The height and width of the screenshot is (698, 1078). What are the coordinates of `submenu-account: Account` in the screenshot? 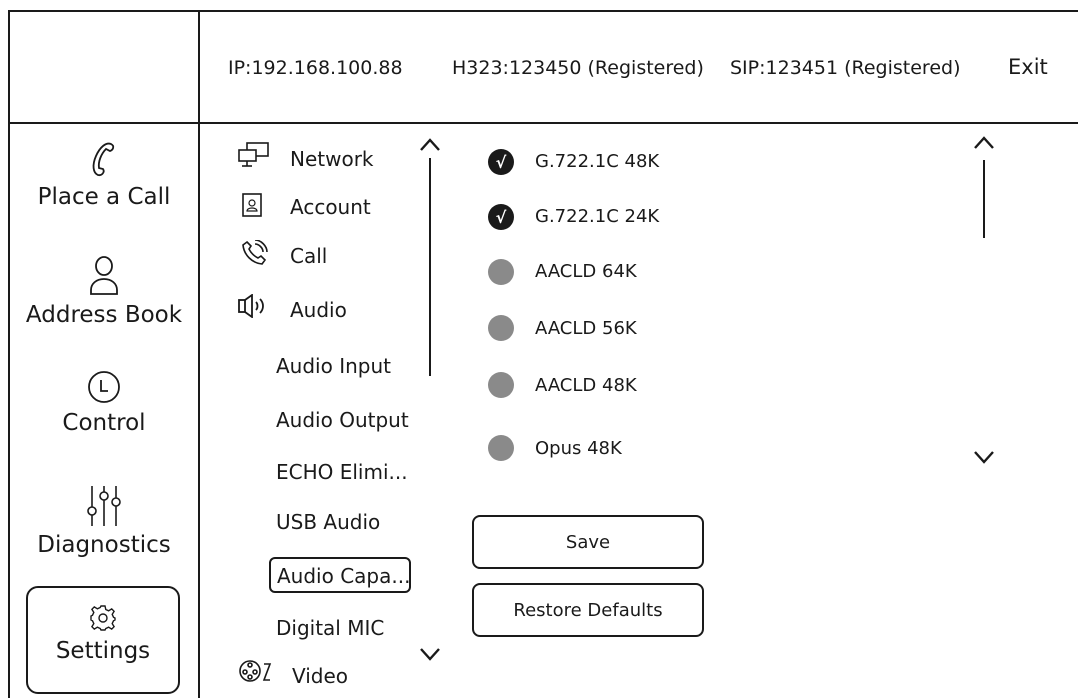 It's located at (330, 207).